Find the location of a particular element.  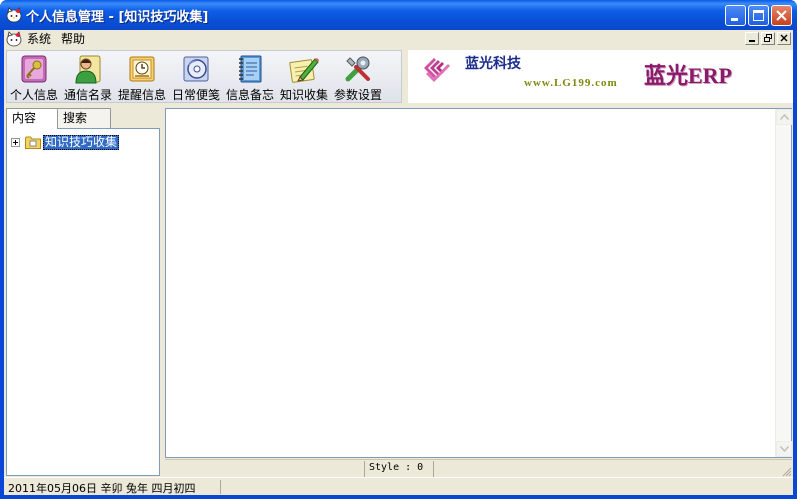

tree-item: 知识技巧收集 is located at coordinates (65, 142).